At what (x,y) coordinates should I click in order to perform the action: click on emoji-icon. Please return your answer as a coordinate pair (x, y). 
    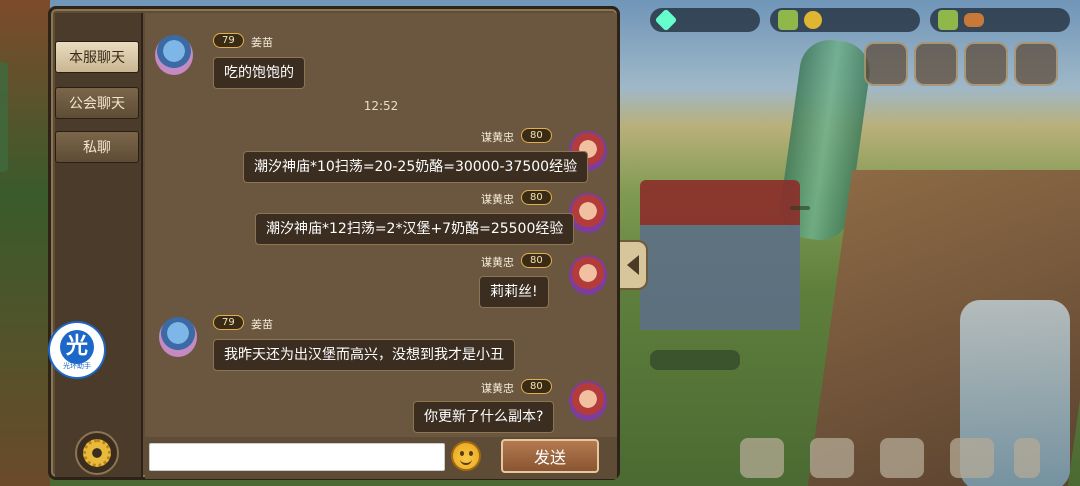
    Looking at the image, I should click on (466, 456).